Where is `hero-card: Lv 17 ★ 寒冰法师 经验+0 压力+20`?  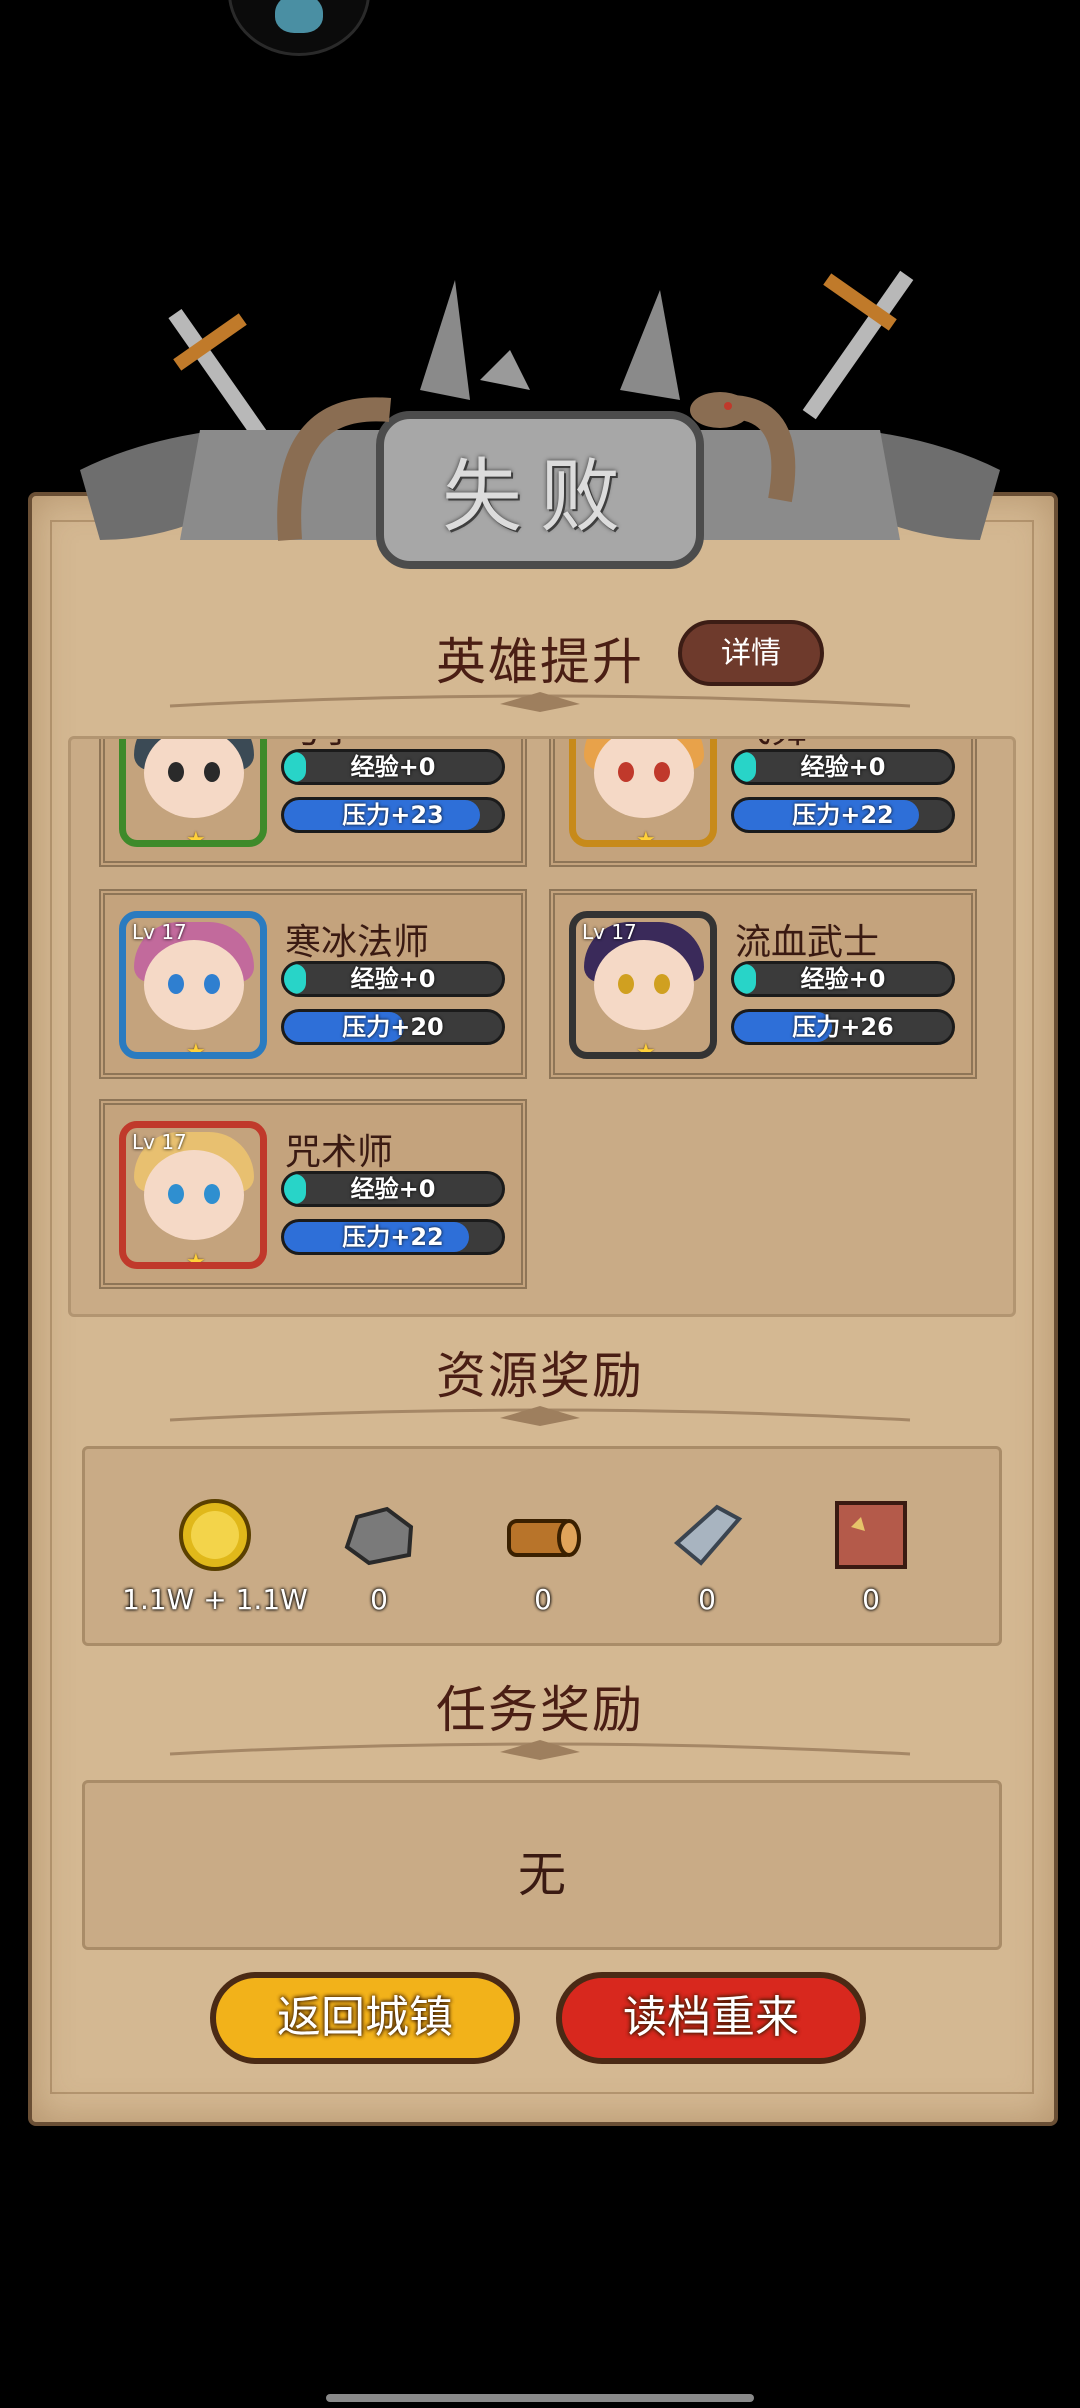
hero-card: Lv 17 ★ 寒冰法师 经验+0 压力+20 is located at coordinates (313, 984).